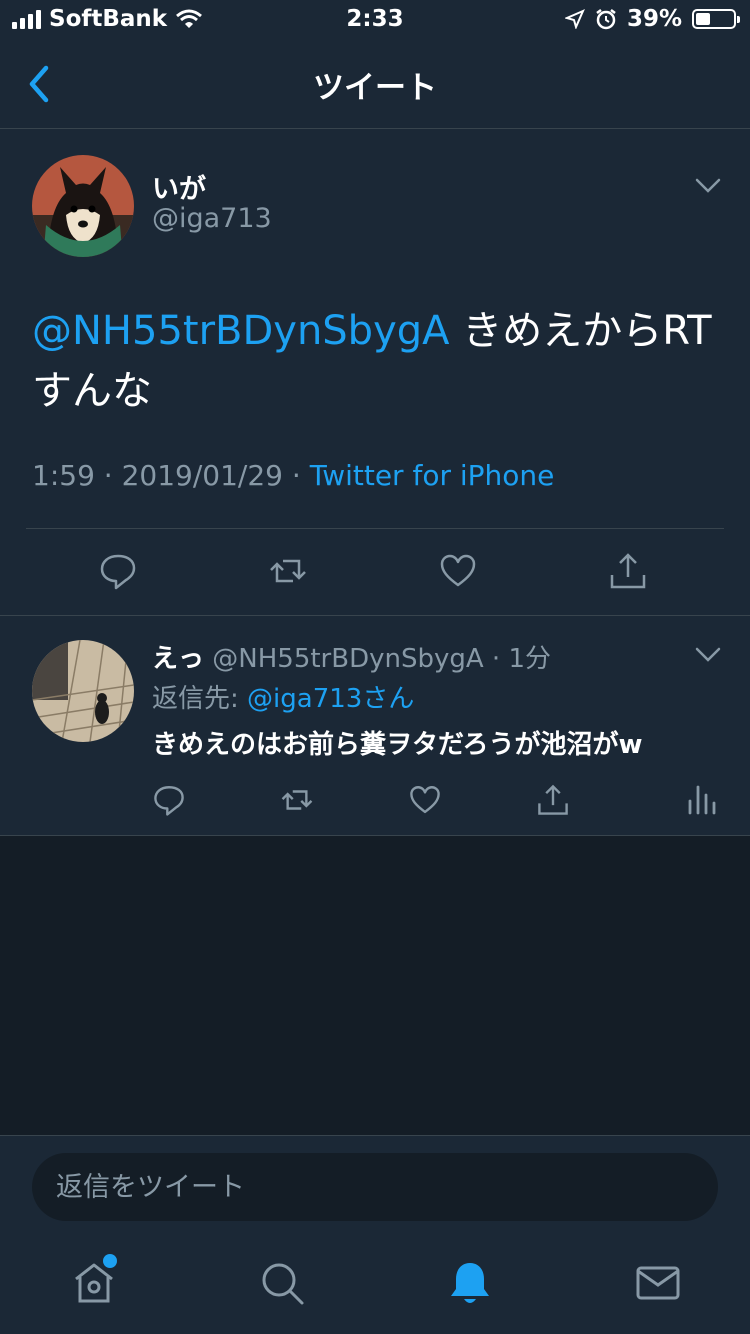 This screenshot has height=1334, width=750. I want to click on tab-bar, so click(375, 1287).